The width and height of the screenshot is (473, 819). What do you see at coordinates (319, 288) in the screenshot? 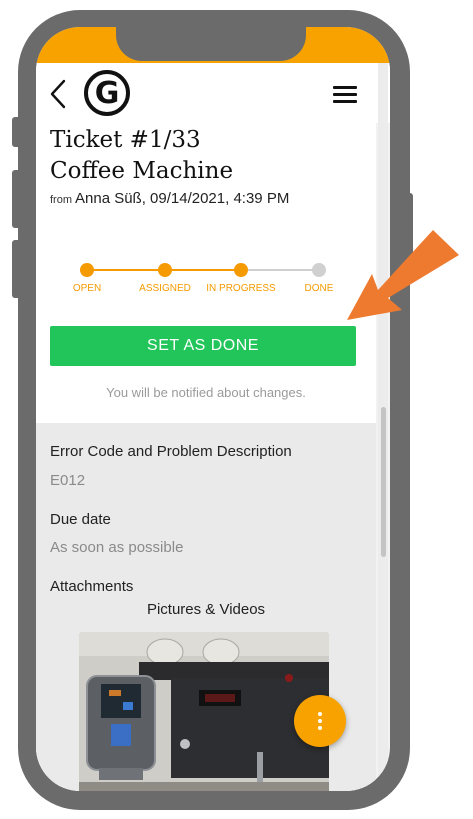
I see `step-label-done: DONE` at bounding box center [319, 288].